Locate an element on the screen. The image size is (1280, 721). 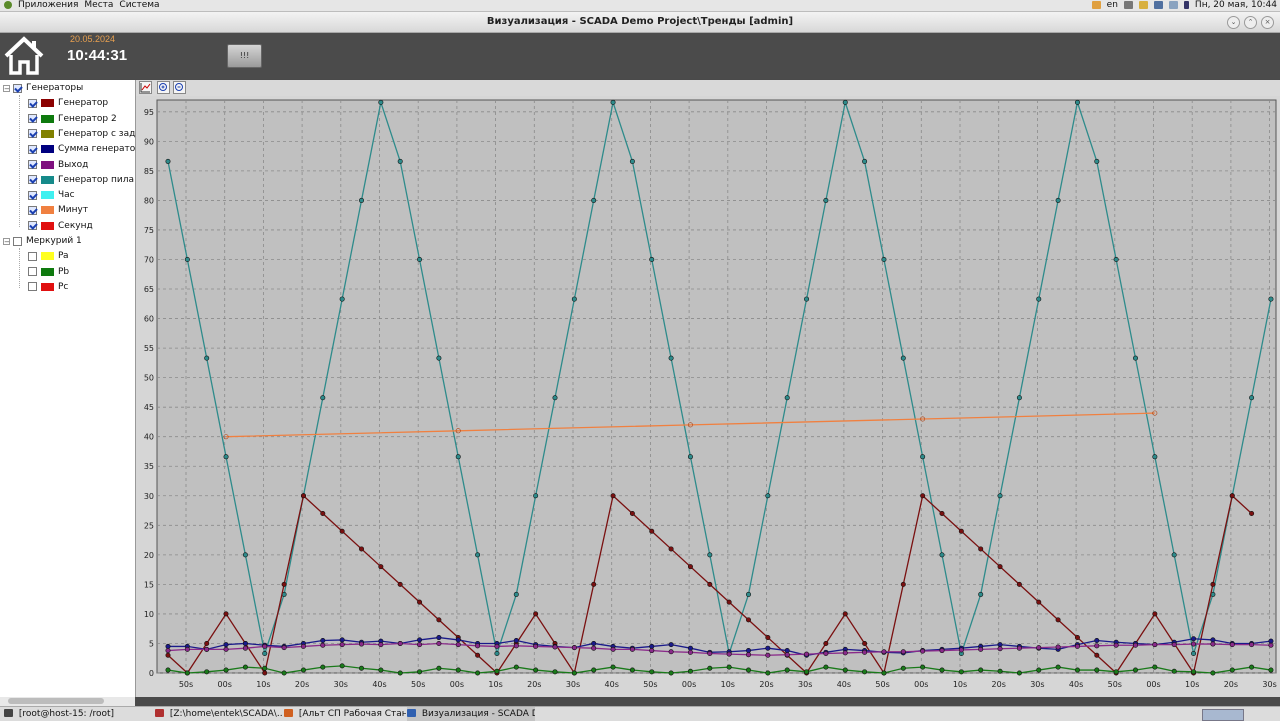
x-tick-label: 30s is located at coordinates (805, 684).